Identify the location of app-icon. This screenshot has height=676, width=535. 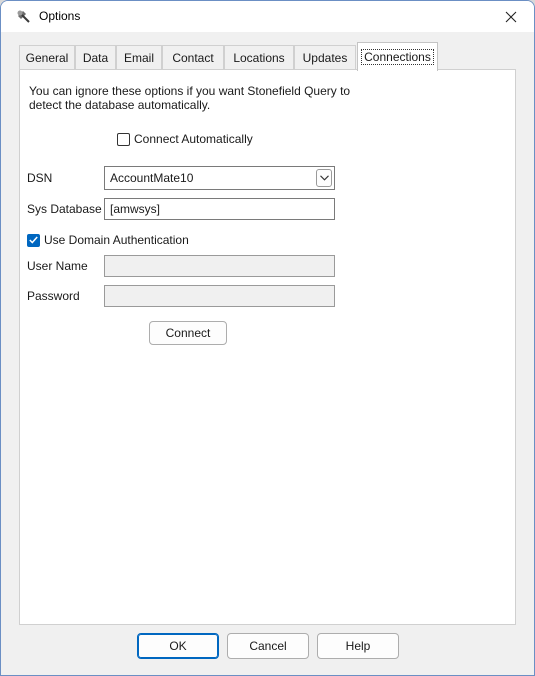
(23, 16).